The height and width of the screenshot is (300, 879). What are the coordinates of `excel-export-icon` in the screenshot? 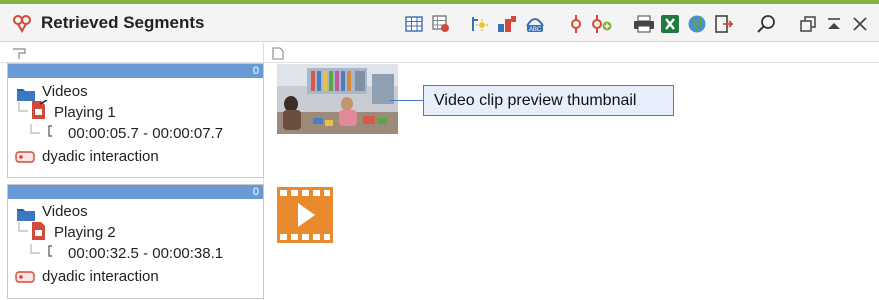 It's located at (670, 24).